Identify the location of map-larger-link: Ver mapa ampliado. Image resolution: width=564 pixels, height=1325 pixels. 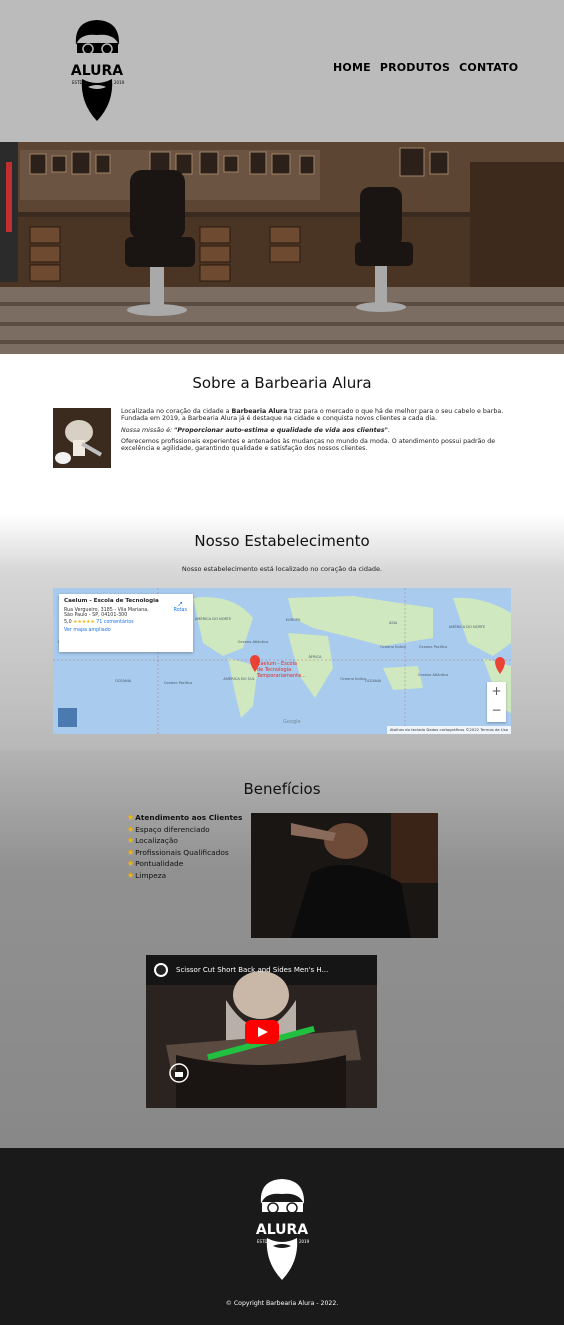
(126, 630).